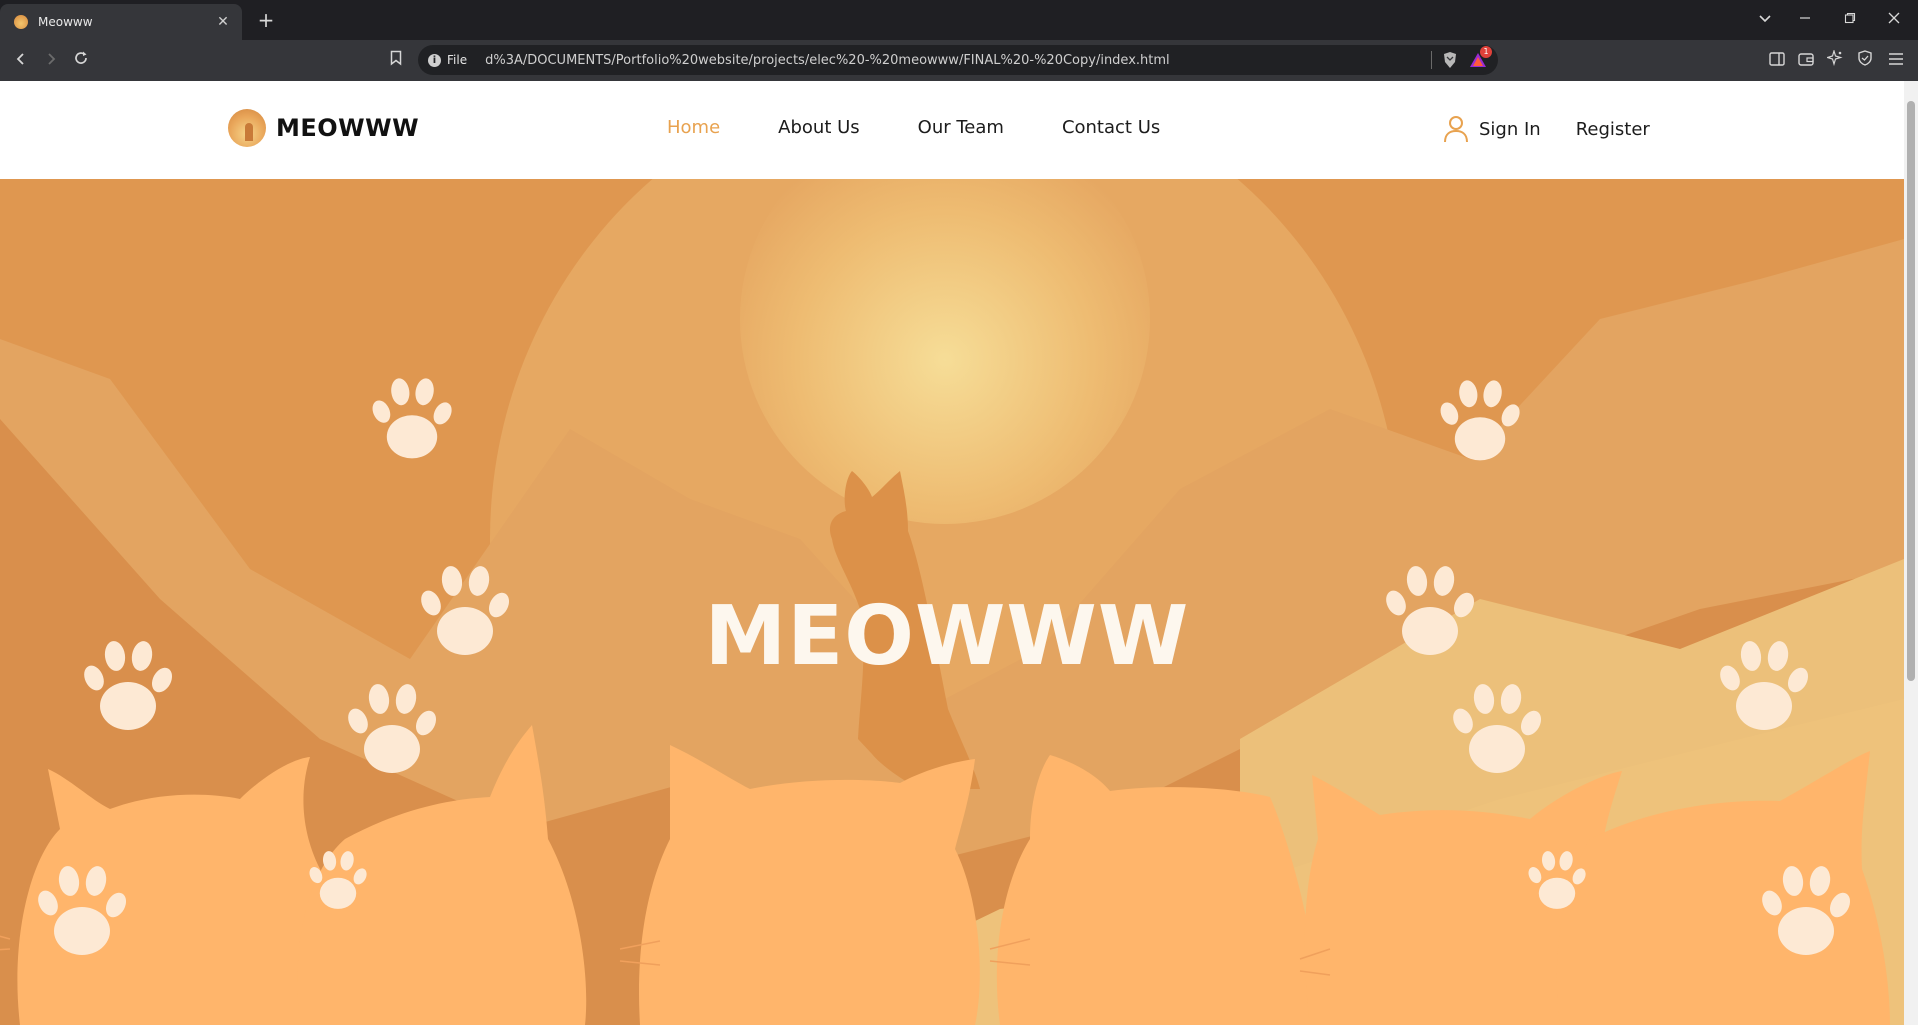  I want to click on page-scrollbar, so click(1911, 553).